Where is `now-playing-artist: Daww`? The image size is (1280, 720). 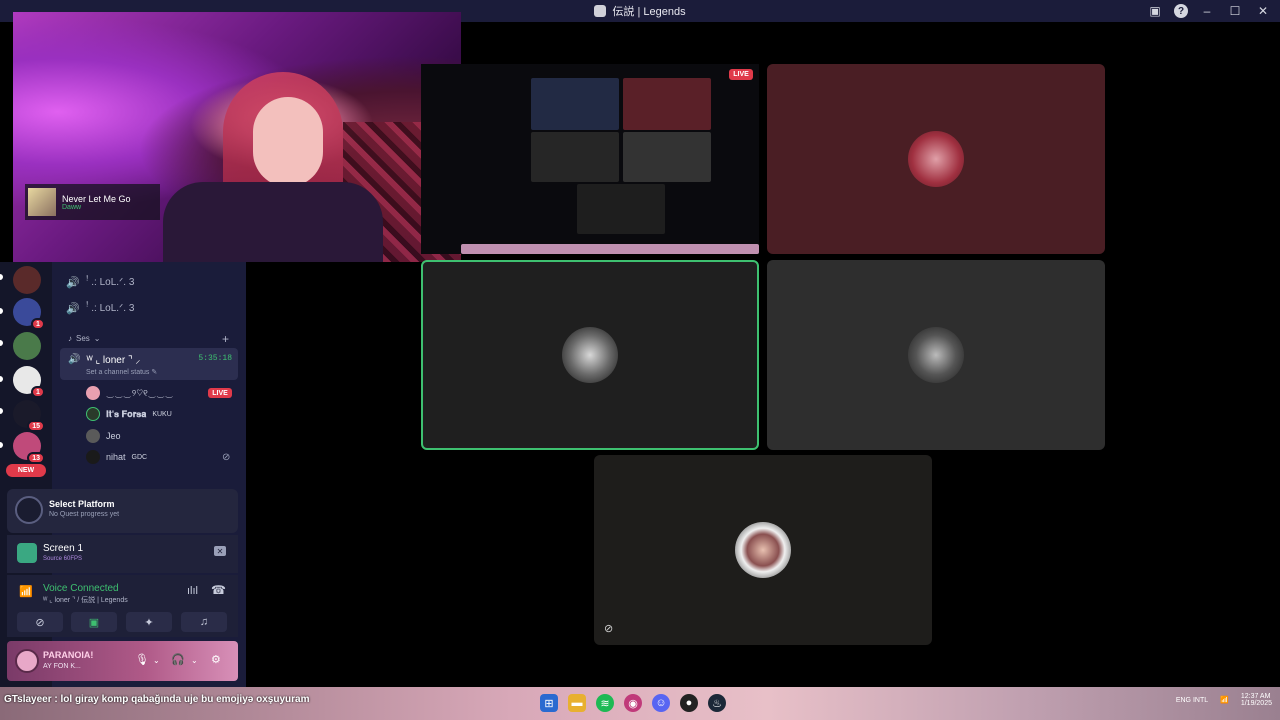
now-playing-artist: Daww is located at coordinates (72, 207).